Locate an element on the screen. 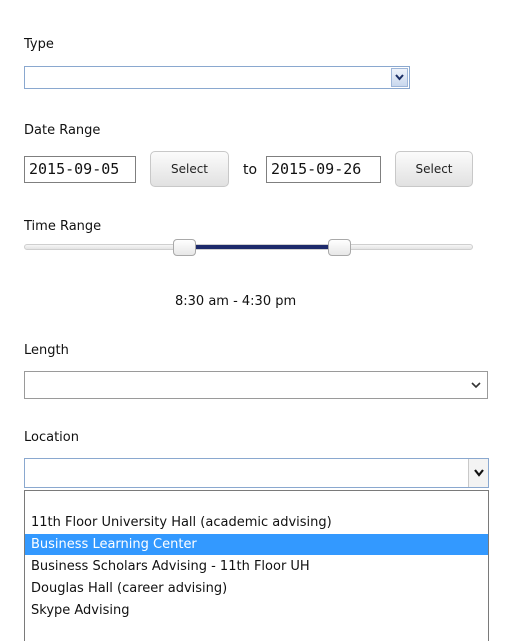  end-date-input: 2015-09-26 is located at coordinates (323, 169).